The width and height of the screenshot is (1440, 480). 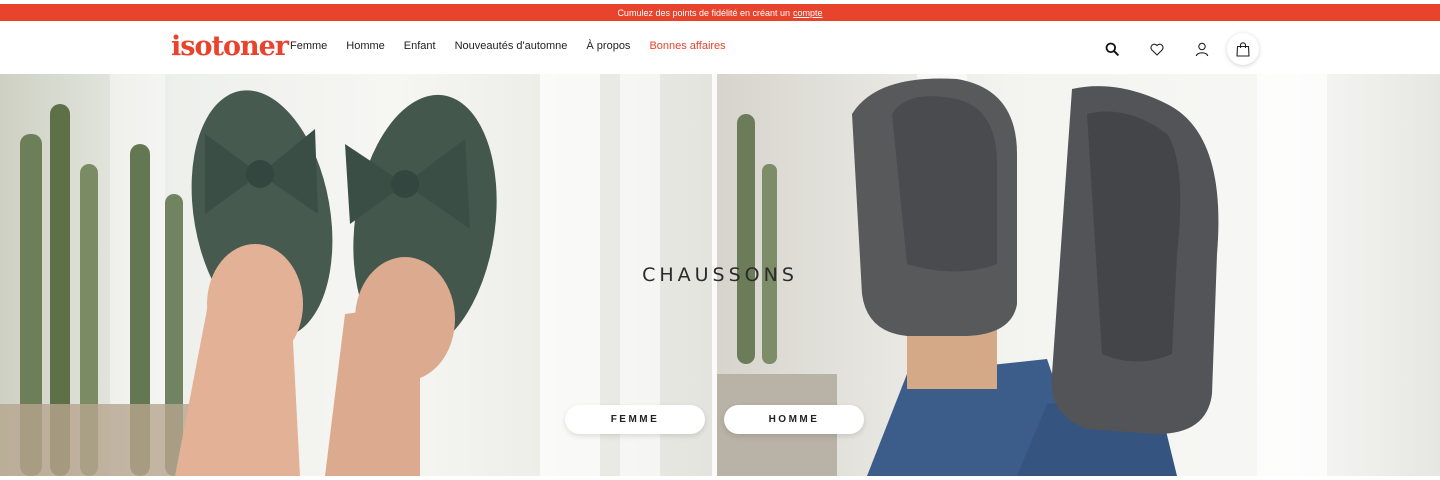 What do you see at coordinates (1157, 49) in the screenshot?
I see `heart-icon` at bounding box center [1157, 49].